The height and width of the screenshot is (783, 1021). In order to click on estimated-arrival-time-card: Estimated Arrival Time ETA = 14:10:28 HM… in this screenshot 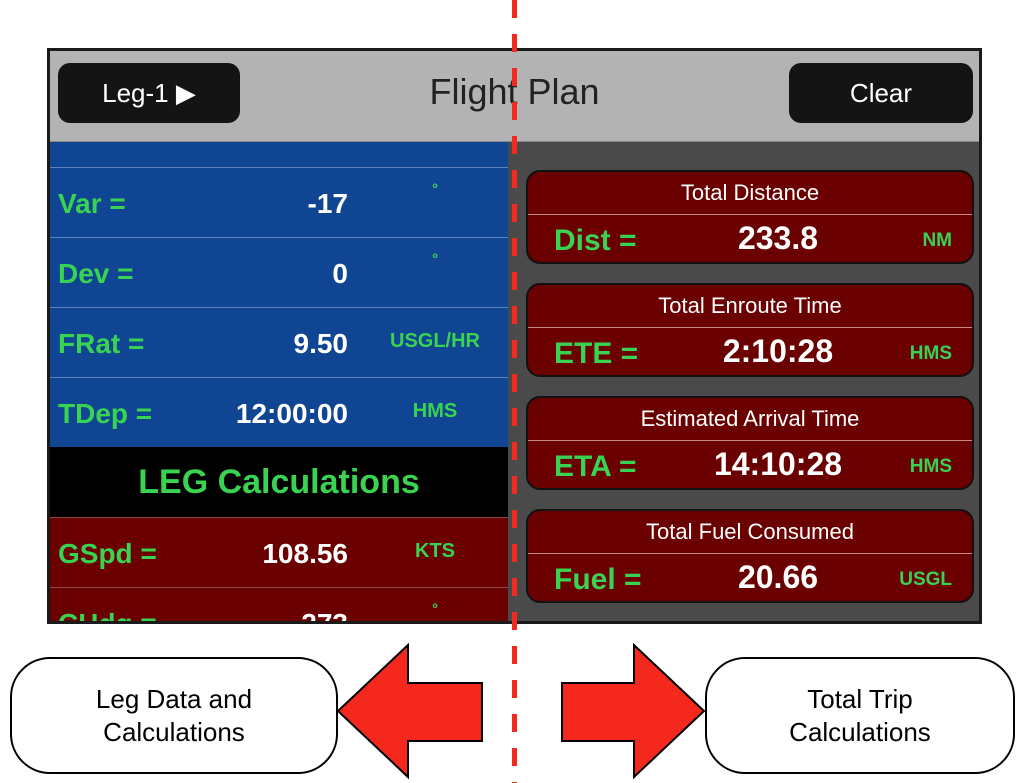, I will do `click(750, 443)`.